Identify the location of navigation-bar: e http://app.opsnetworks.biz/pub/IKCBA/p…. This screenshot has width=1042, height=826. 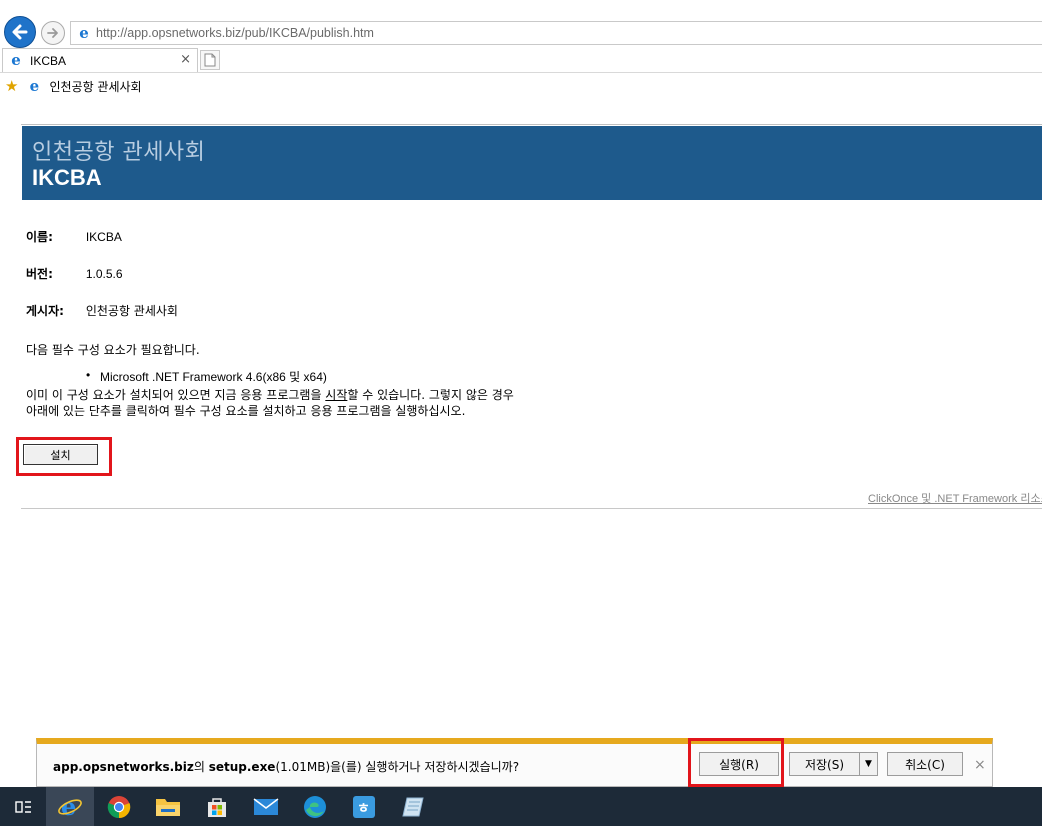
(521, 24).